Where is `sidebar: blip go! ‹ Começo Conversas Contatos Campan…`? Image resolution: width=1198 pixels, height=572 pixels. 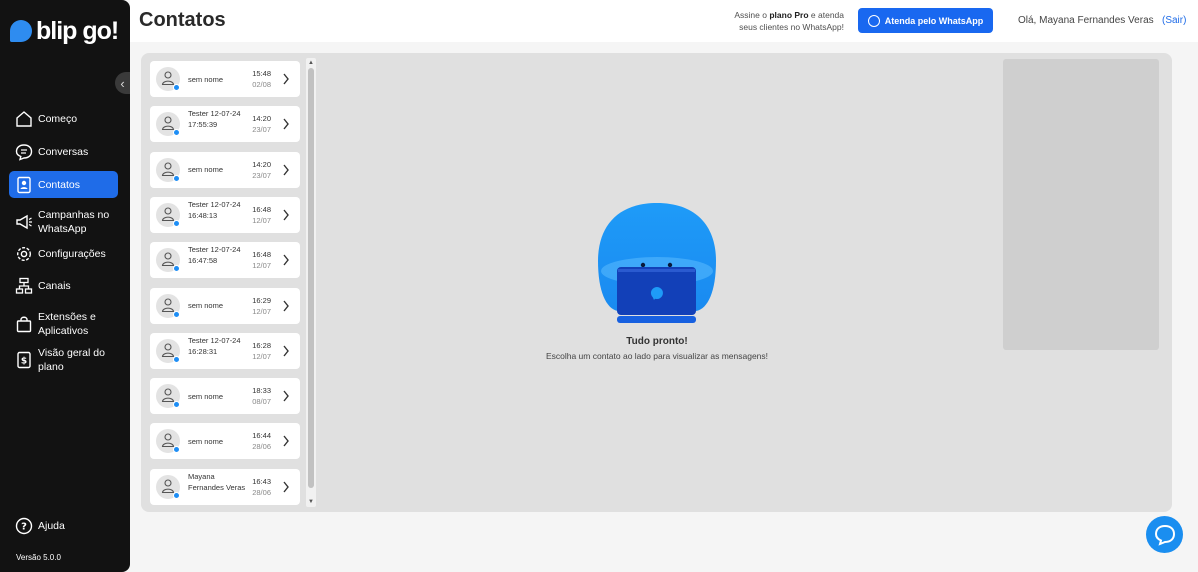 sidebar: blip go! ‹ Começo Conversas Contatos Campan… is located at coordinates (65, 286).